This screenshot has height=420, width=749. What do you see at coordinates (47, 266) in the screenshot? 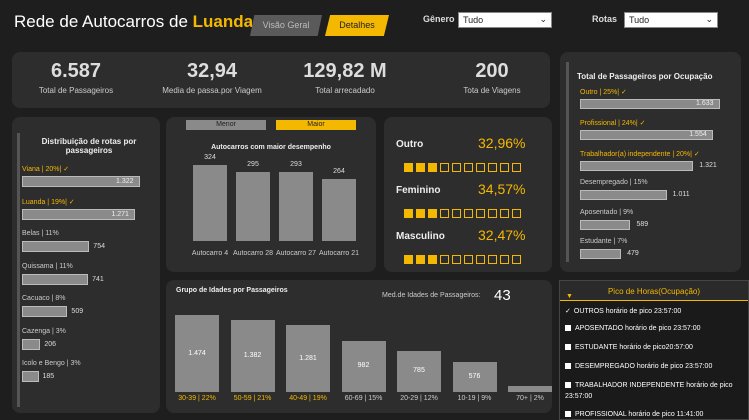
I see `route-item-label: Quissama | 11%` at bounding box center [47, 266].